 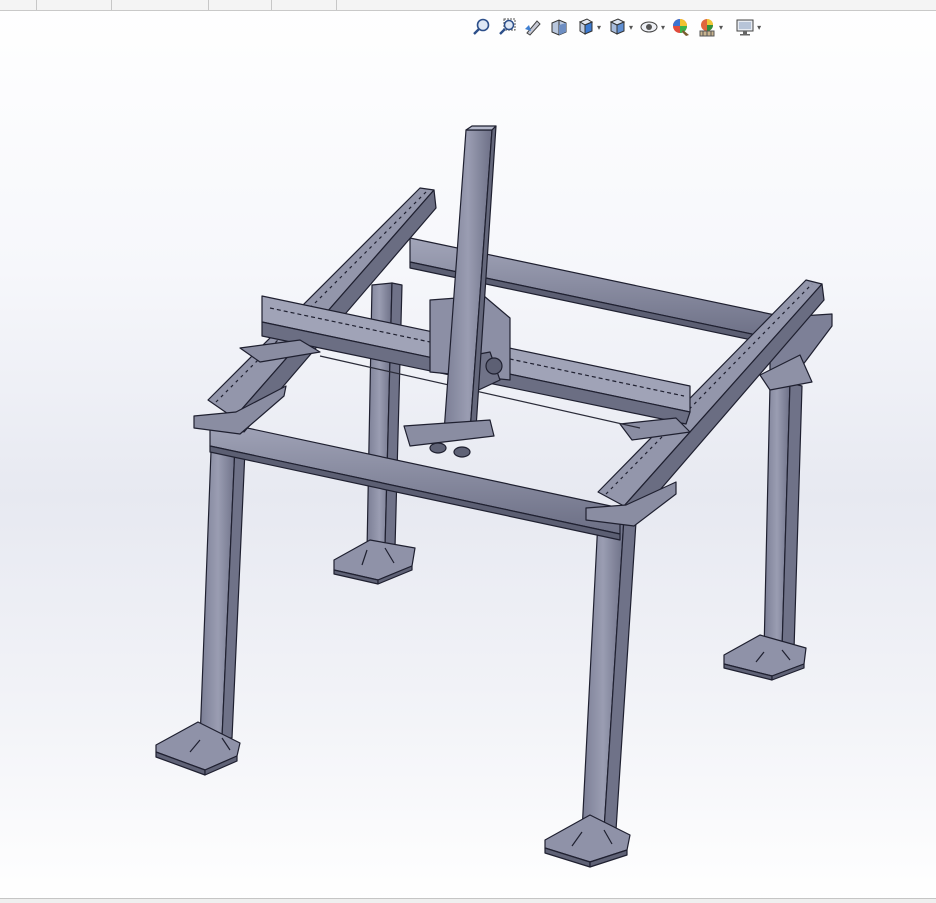 I want to click on zoom-to-area-icon, so click(x=507, y=27).